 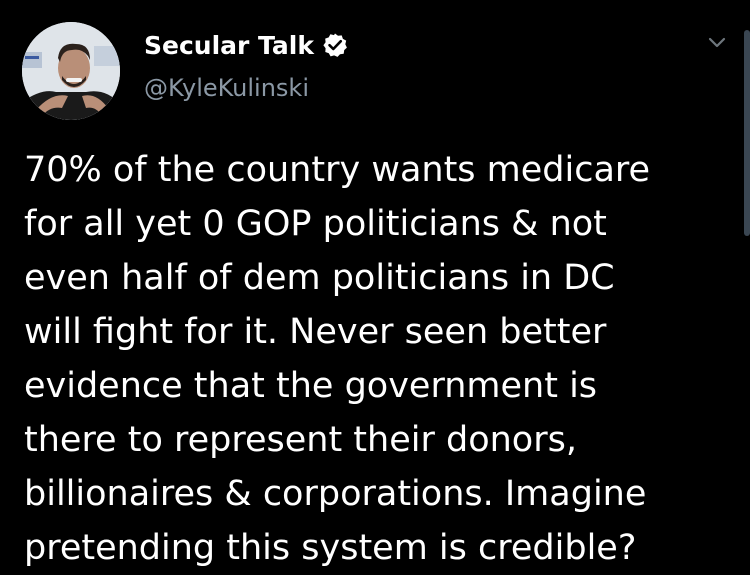 I want to click on verified-badge-icon, so click(x=335, y=45).